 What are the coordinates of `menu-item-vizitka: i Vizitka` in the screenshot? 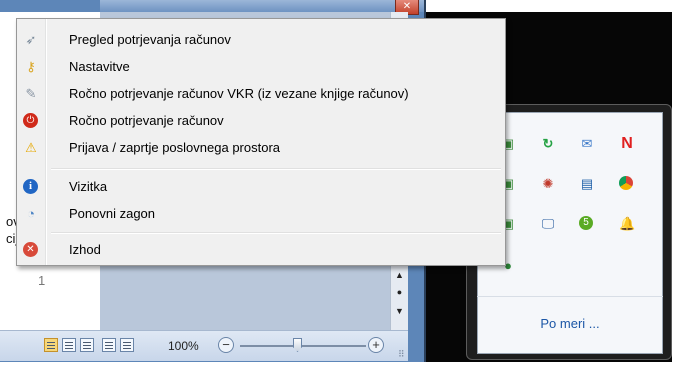 It's located at (261, 187).